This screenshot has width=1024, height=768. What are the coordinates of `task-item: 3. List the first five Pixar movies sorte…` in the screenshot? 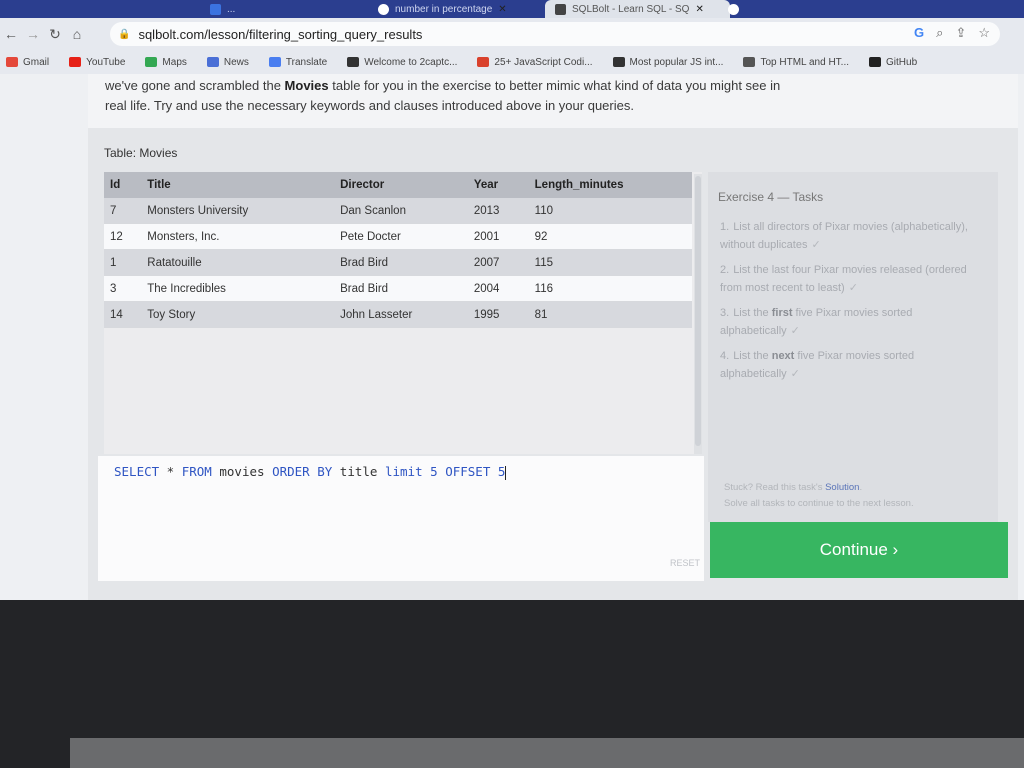 It's located at (855, 322).